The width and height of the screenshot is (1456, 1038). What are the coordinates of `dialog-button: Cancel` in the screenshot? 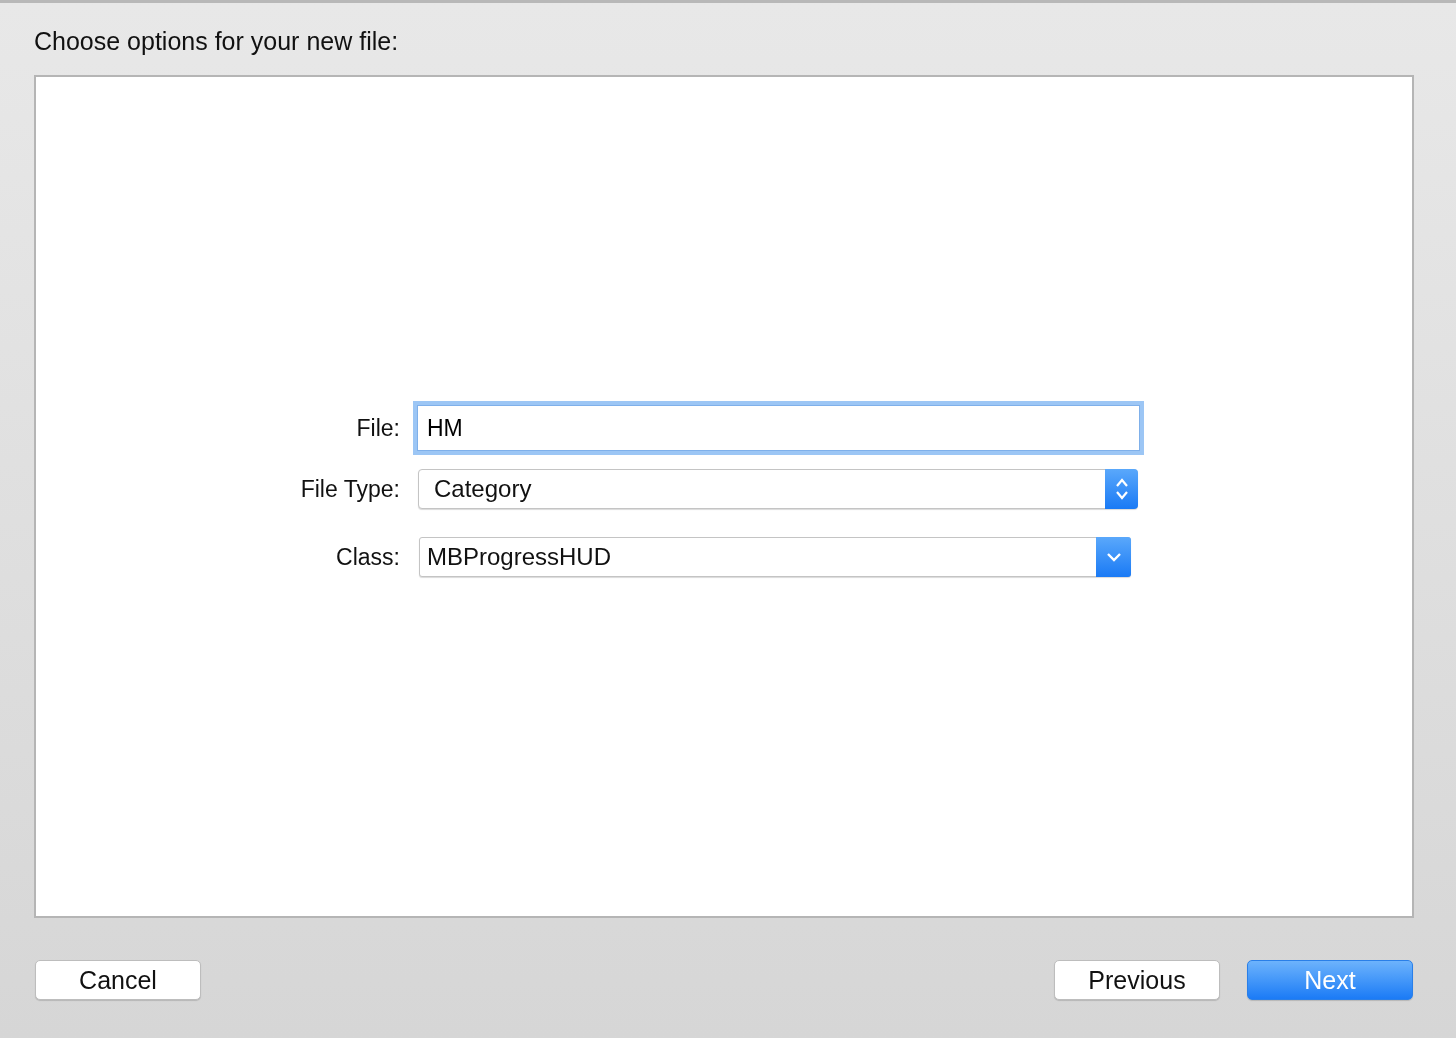 It's located at (118, 980).